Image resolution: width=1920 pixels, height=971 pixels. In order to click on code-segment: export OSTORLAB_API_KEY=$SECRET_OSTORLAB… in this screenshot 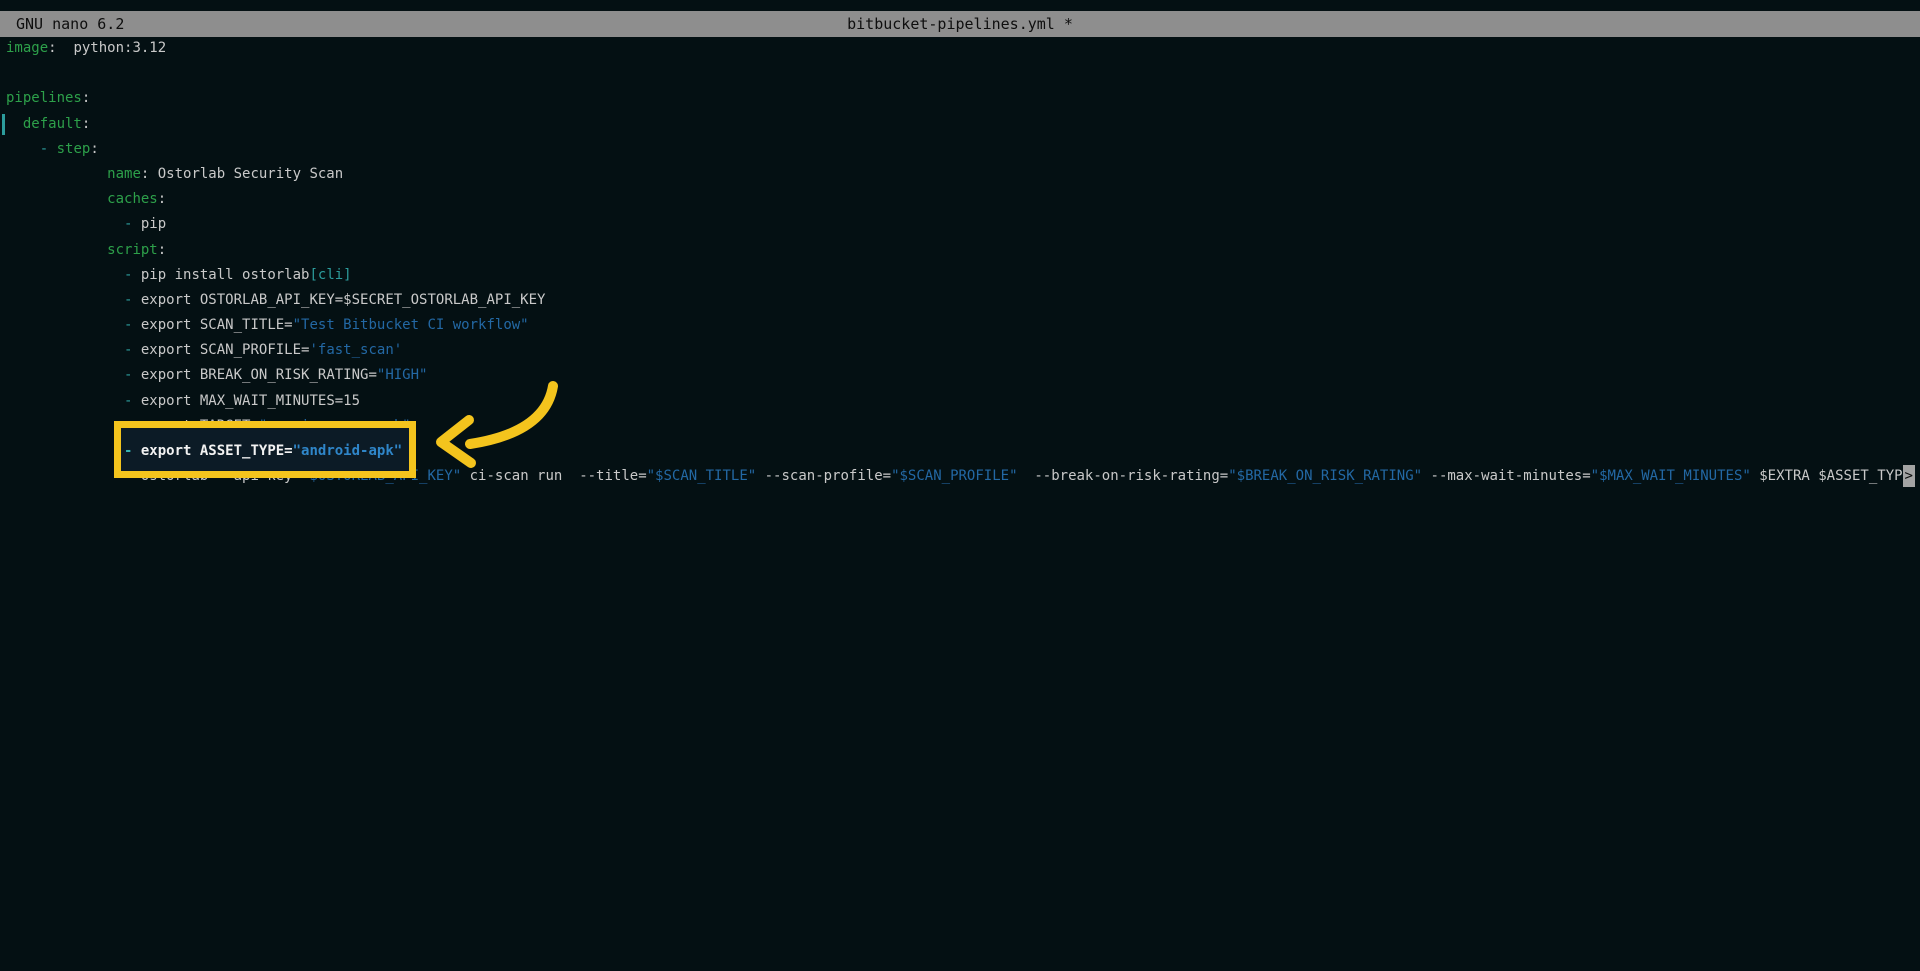, I will do `click(339, 299)`.